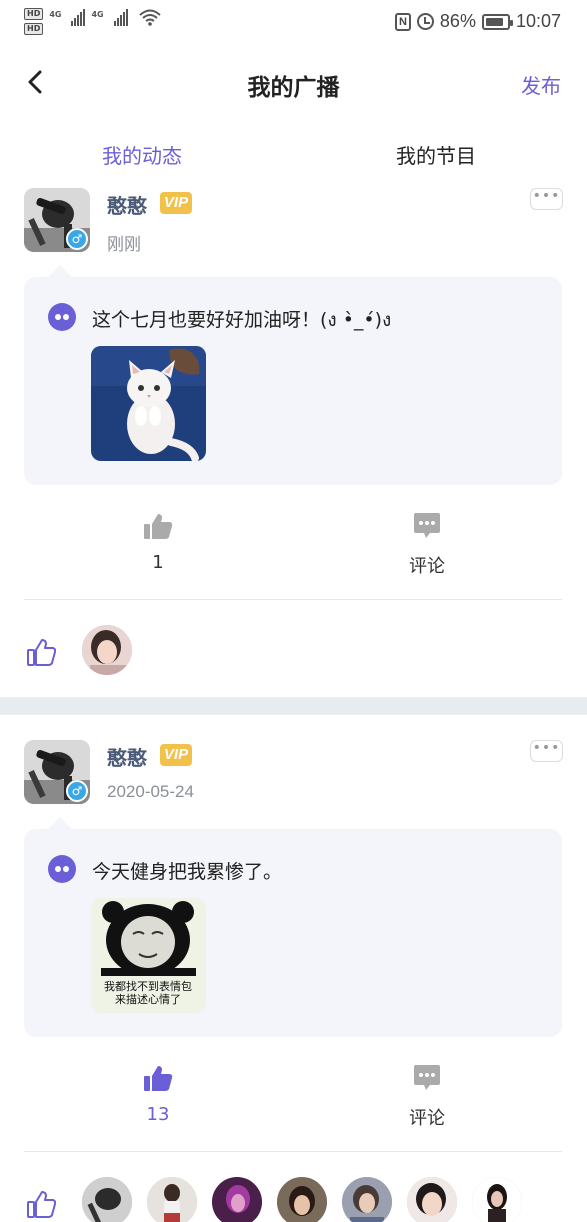 The width and height of the screenshot is (587, 1222). I want to click on top-nav-bar: 我的广播 发布, so click(293, 84).